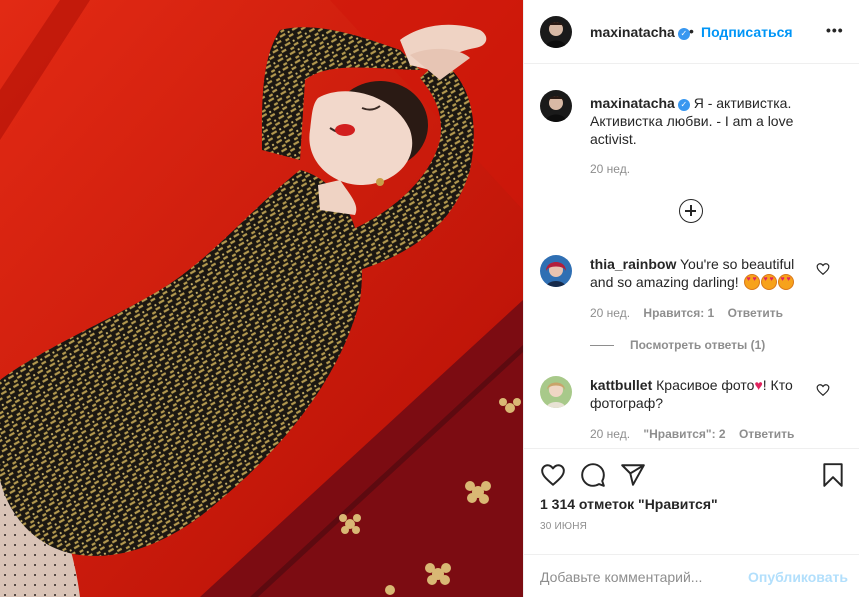 The width and height of the screenshot is (859, 597). I want to click on comment-meta: 20 нед. "Нравится": 2 Ответить, so click(697, 434).